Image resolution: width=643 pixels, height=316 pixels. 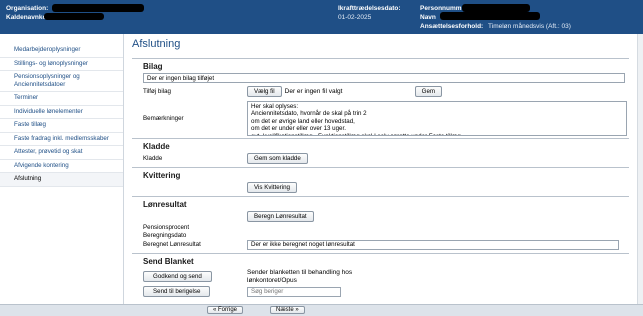 I want to click on sidebar-item-faste-tillaeg: Faste tillæg, so click(x=61, y=126).